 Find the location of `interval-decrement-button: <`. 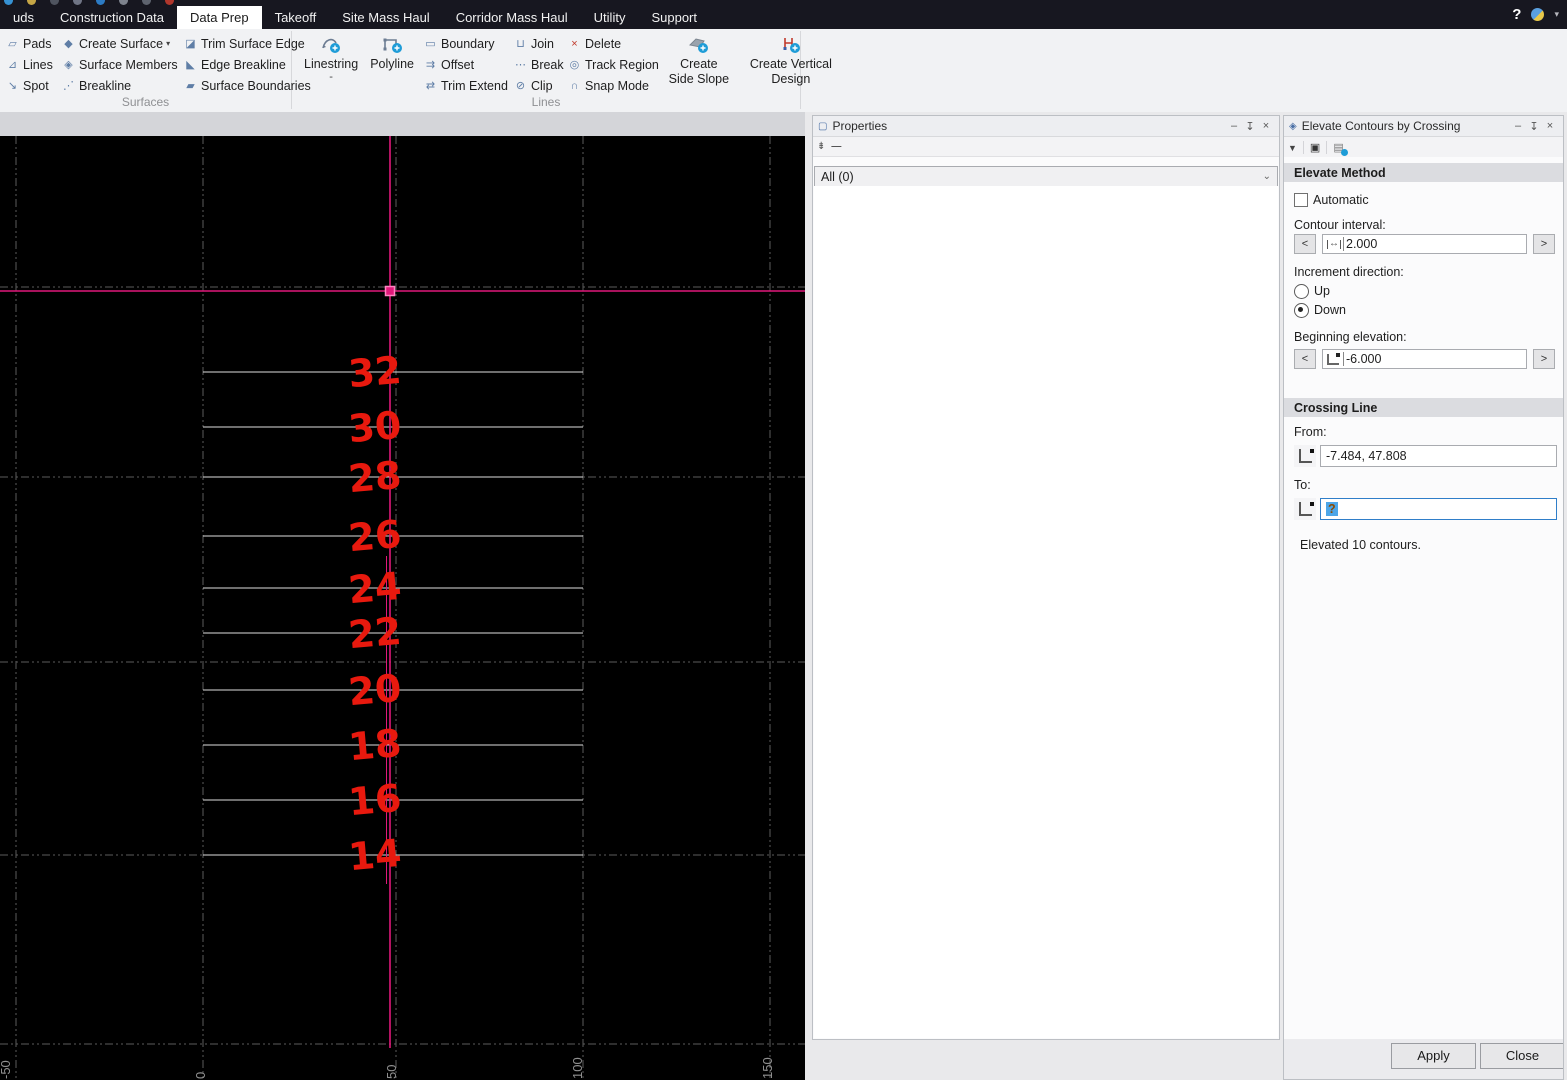

interval-decrement-button: < is located at coordinates (1305, 244).